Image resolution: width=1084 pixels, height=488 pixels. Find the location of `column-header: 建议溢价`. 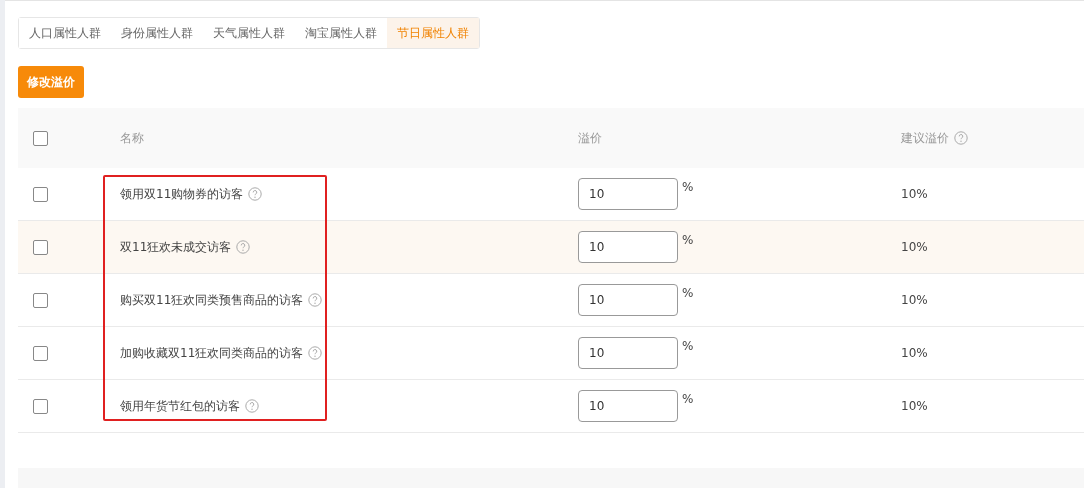

column-header: 建议溢价 is located at coordinates (925, 138).